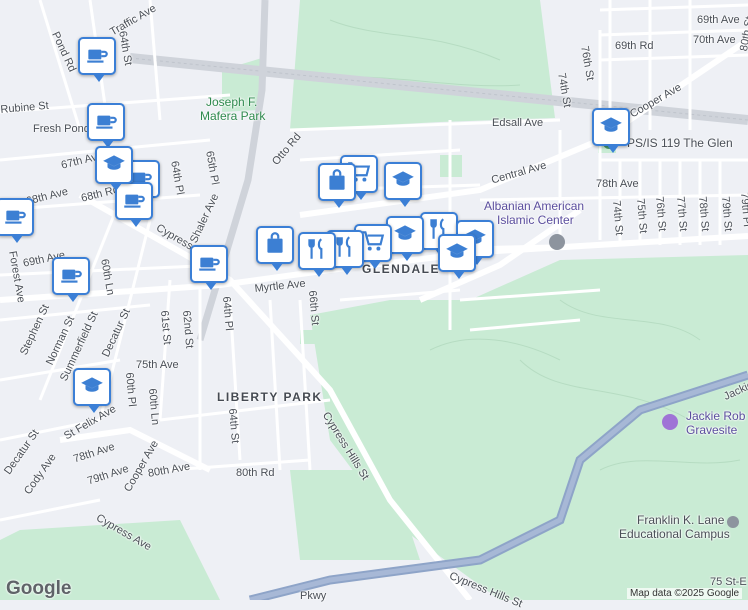 The width and height of the screenshot is (748, 610). What do you see at coordinates (634, 46) in the screenshot?
I see `street-69th-rd: 69th Rd` at bounding box center [634, 46].